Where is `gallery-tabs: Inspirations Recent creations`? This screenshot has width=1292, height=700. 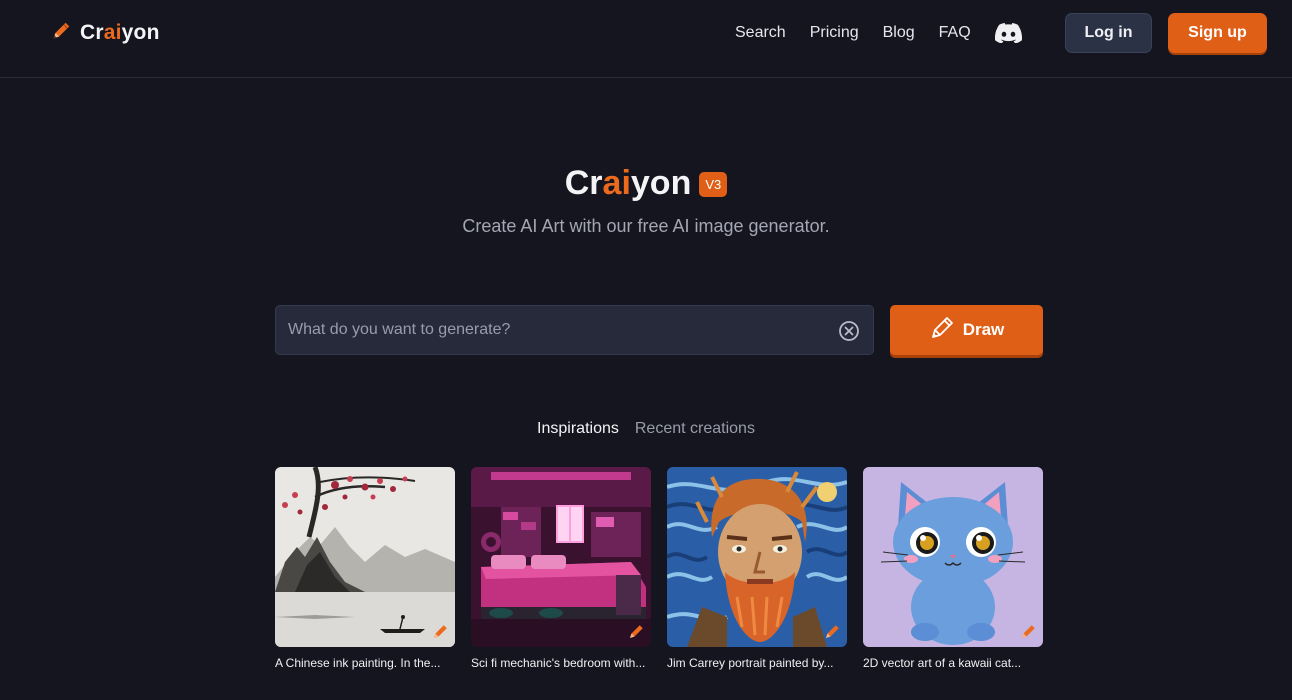
gallery-tabs: Inspirations Recent creations is located at coordinates (646, 431).